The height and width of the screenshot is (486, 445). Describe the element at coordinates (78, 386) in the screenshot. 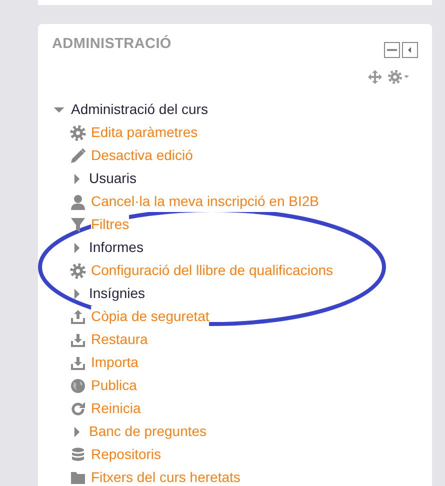

I see `globe-icon` at that location.